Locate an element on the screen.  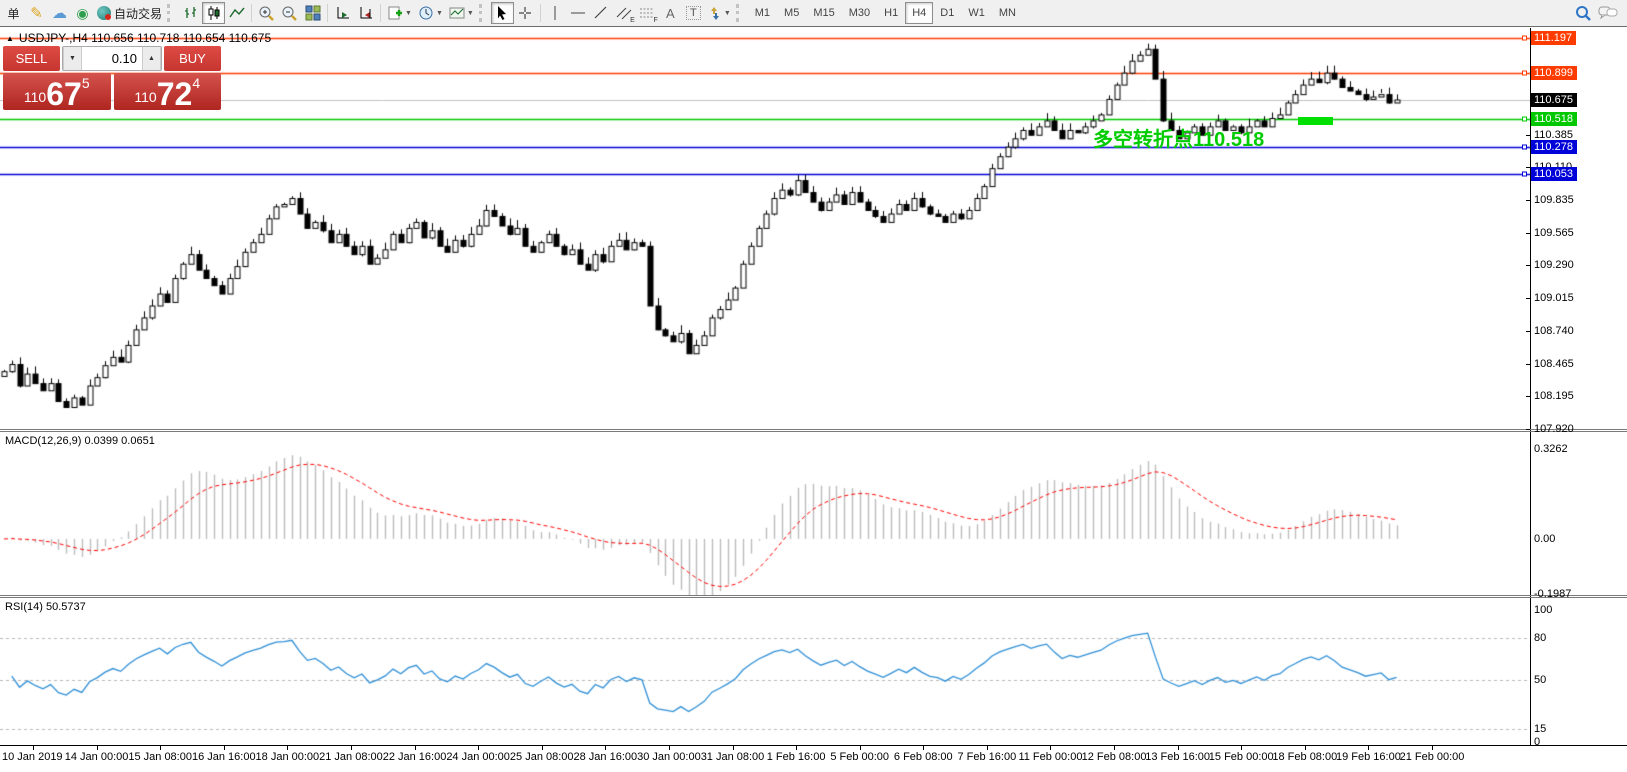
autotrading-icon is located at coordinates (104, 13).